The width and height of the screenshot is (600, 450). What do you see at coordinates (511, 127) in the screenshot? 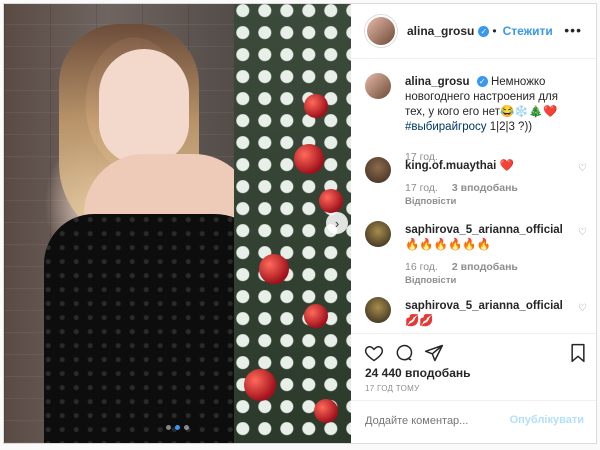
I see `caption-suffix: 1|2|3 ?))` at bounding box center [511, 127].